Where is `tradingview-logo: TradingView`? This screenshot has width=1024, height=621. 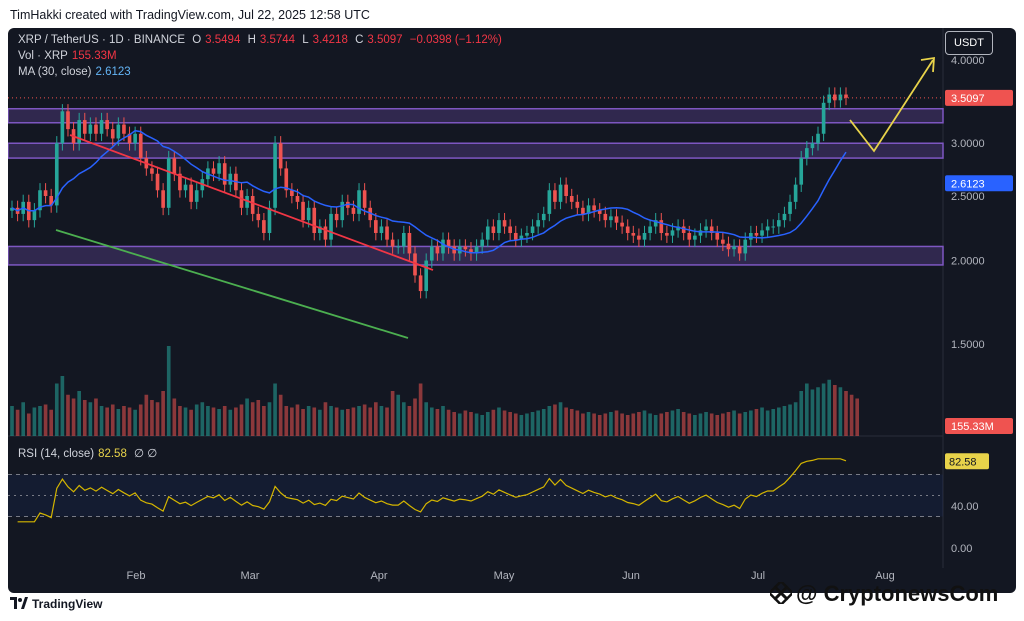 tradingview-logo: TradingView is located at coordinates (56, 604).